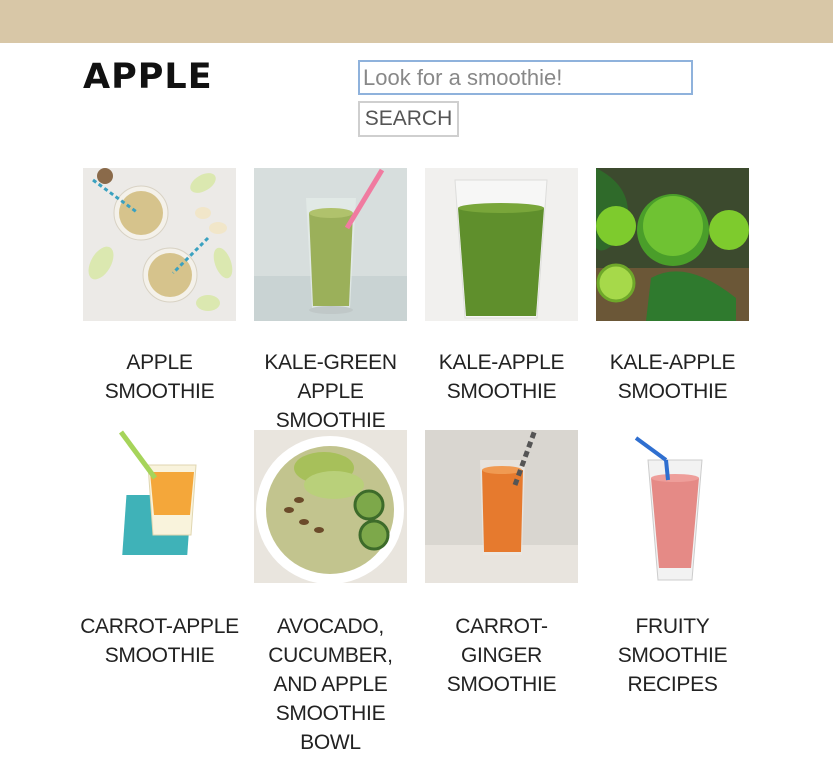 This screenshot has height=757, width=833. Describe the element at coordinates (159, 377) in the screenshot. I see `result-title: APPLE SMOOTHIE` at that location.